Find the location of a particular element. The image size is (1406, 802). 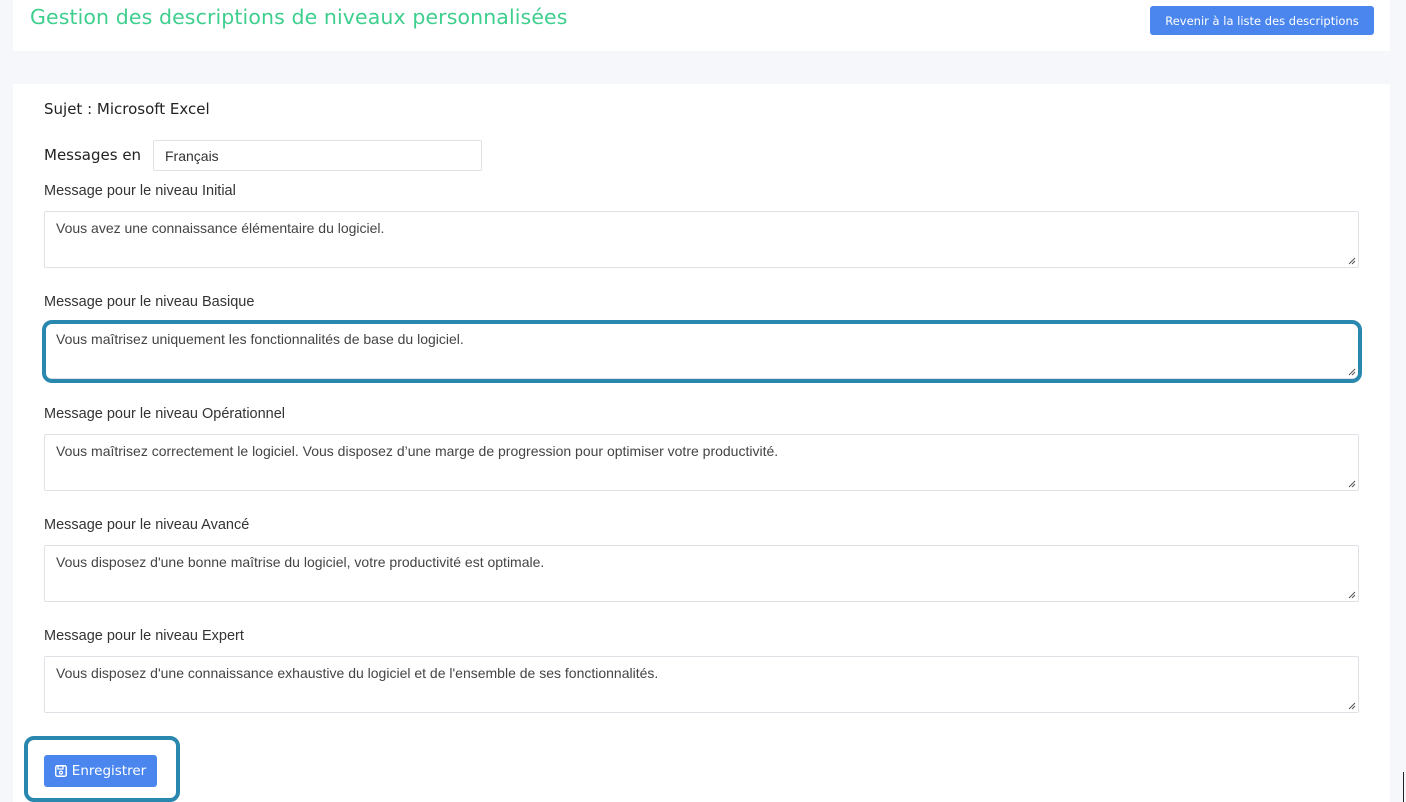

basic-level-label: Message pour le niveau Basique is located at coordinates (149, 302).